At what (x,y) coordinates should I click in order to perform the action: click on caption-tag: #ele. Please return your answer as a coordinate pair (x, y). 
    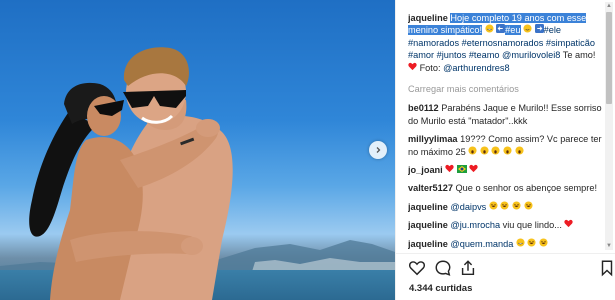
    Looking at the image, I should click on (552, 30).